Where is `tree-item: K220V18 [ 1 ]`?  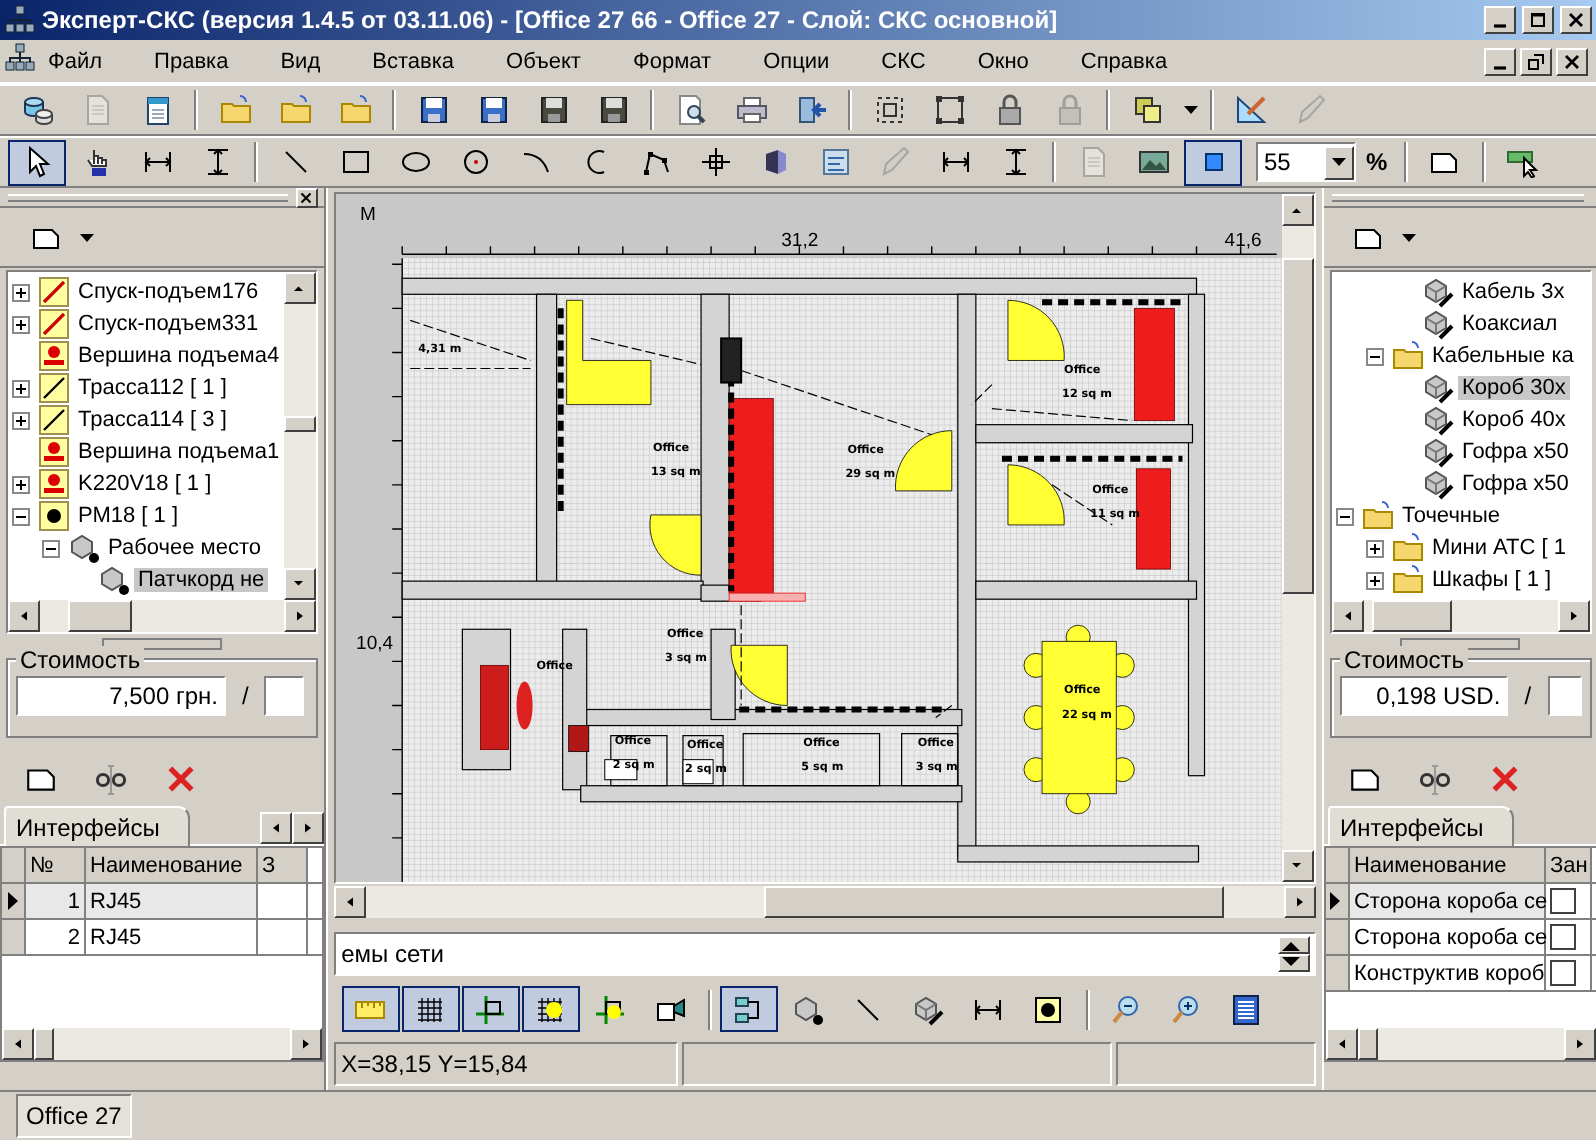 tree-item: K220V18 [ 1 ] is located at coordinates (145, 484).